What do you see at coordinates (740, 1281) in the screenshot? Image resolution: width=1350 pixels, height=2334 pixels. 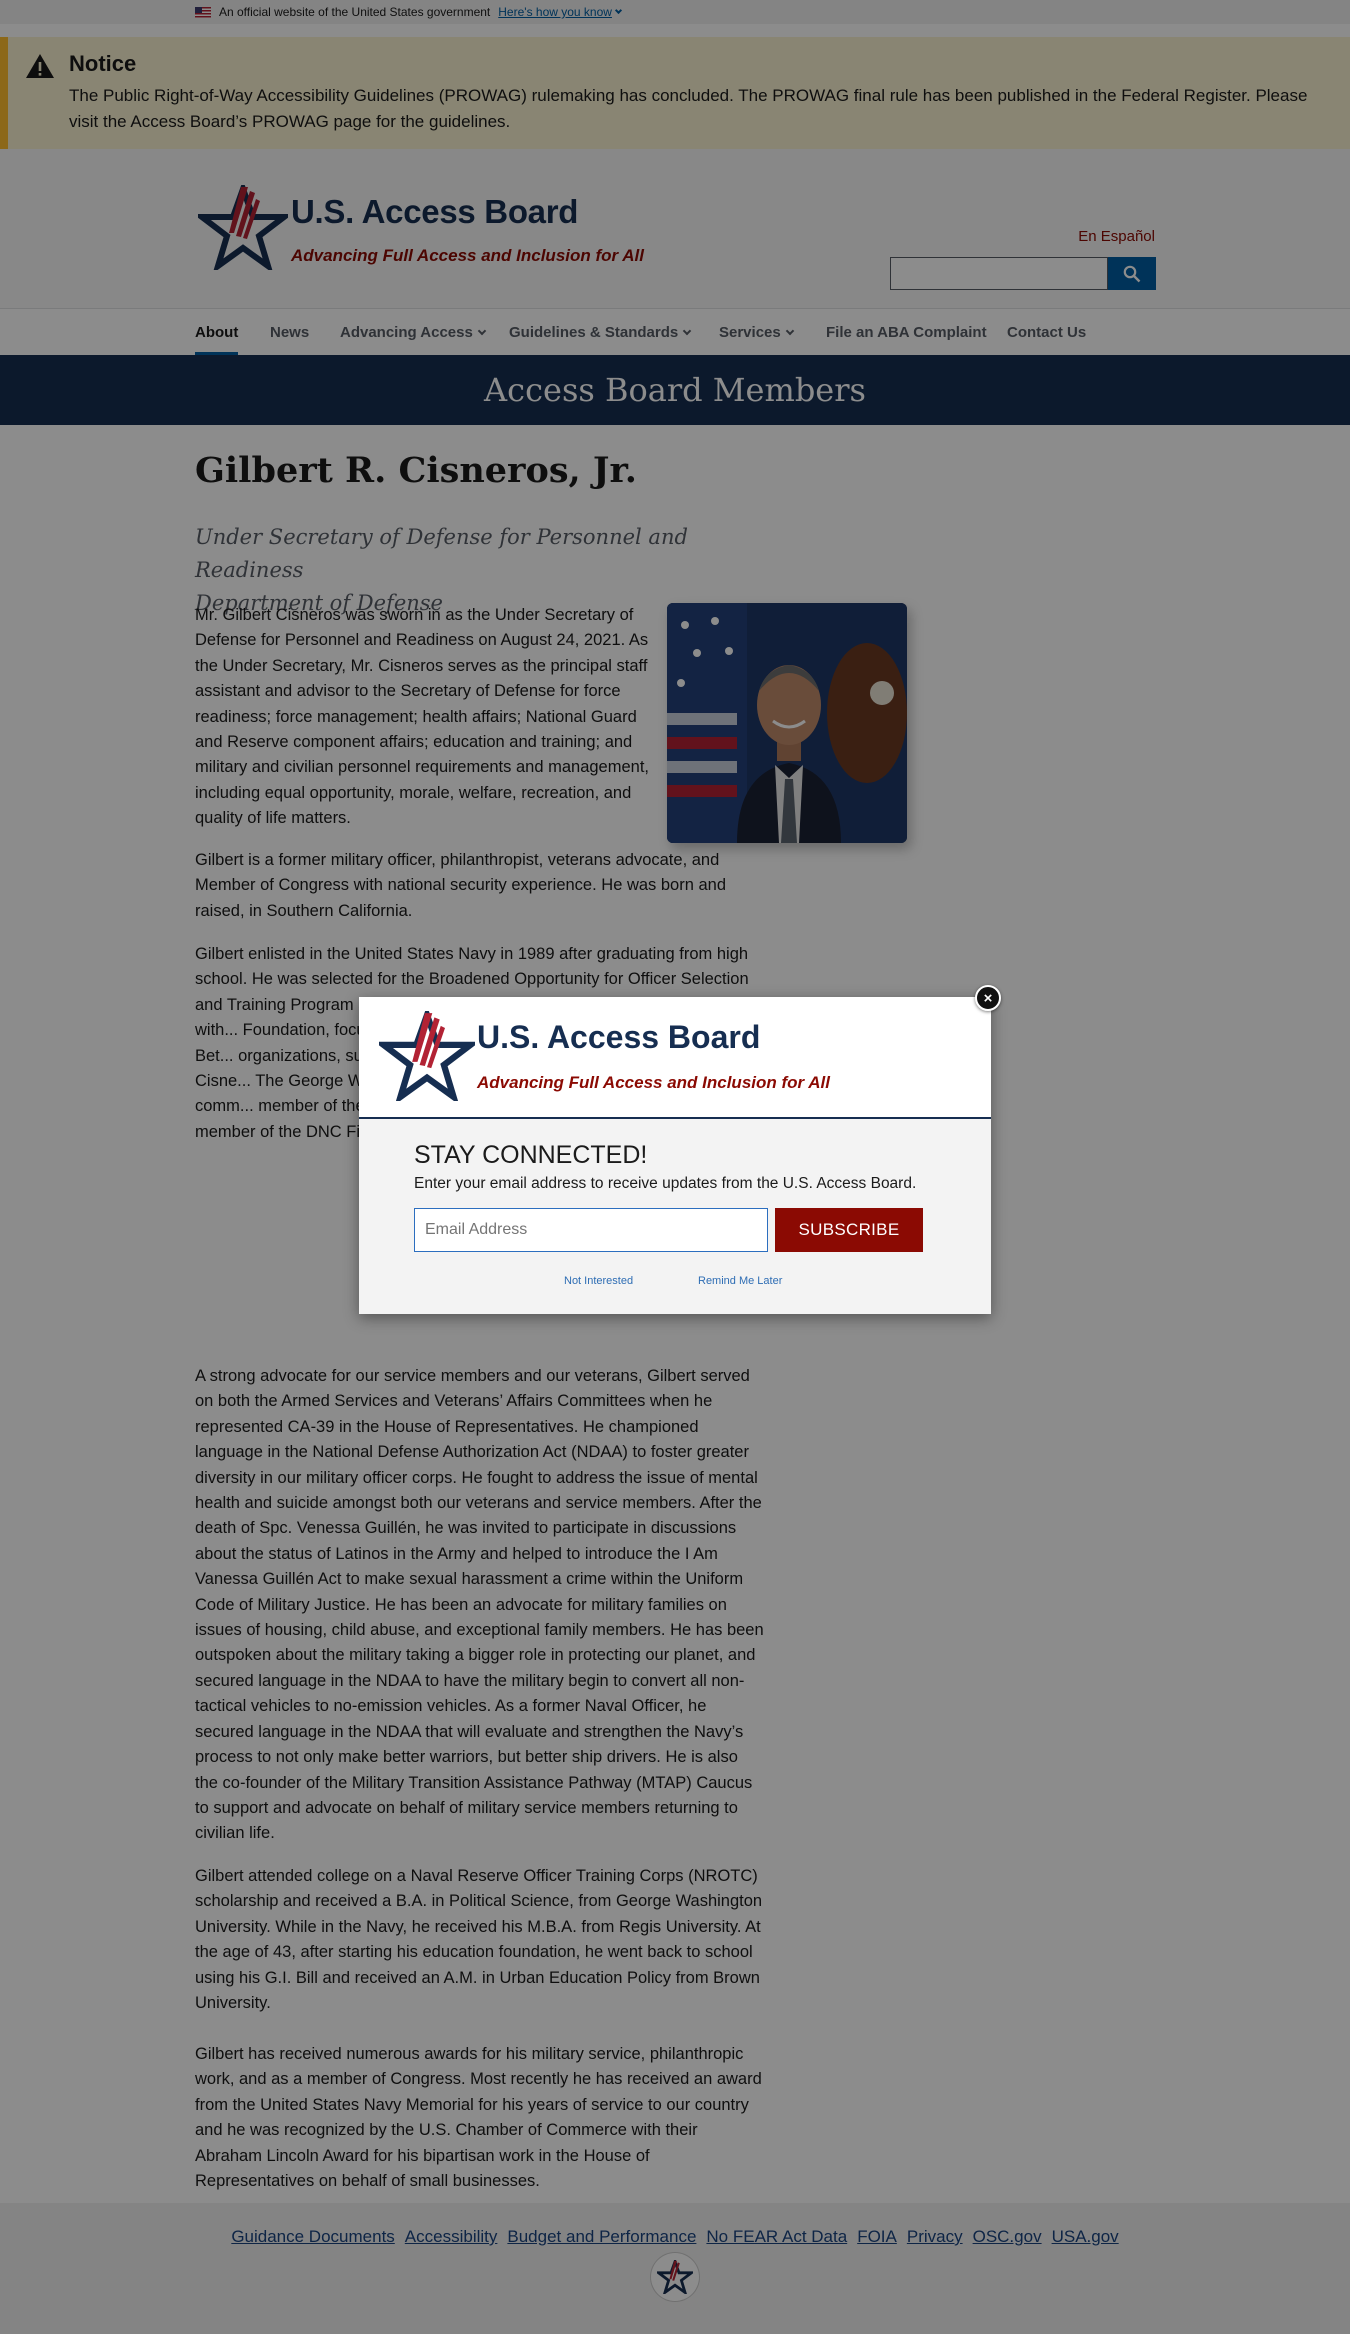 I see `remind-me-later-link: Remind Me Later` at bounding box center [740, 1281].